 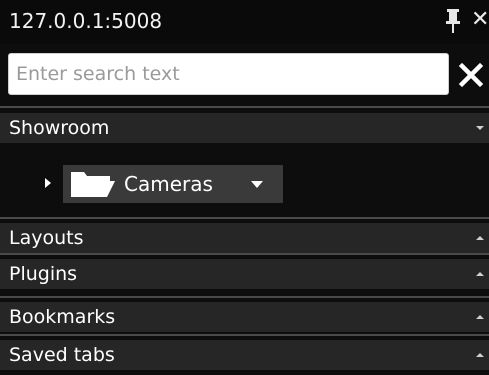 What do you see at coordinates (62, 317) in the screenshot?
I see `section-label: Bookmarks` at bounding box center [62, 317].